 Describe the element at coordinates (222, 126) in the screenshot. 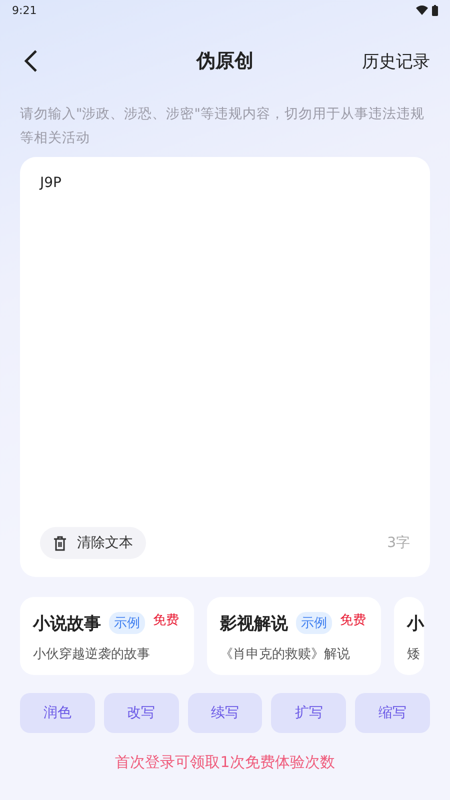

I see `notice-text: 请勿输入"涉政、涉恐、涉密"等违规内容，切勿用于从事违法违规等相关活动` at that location.